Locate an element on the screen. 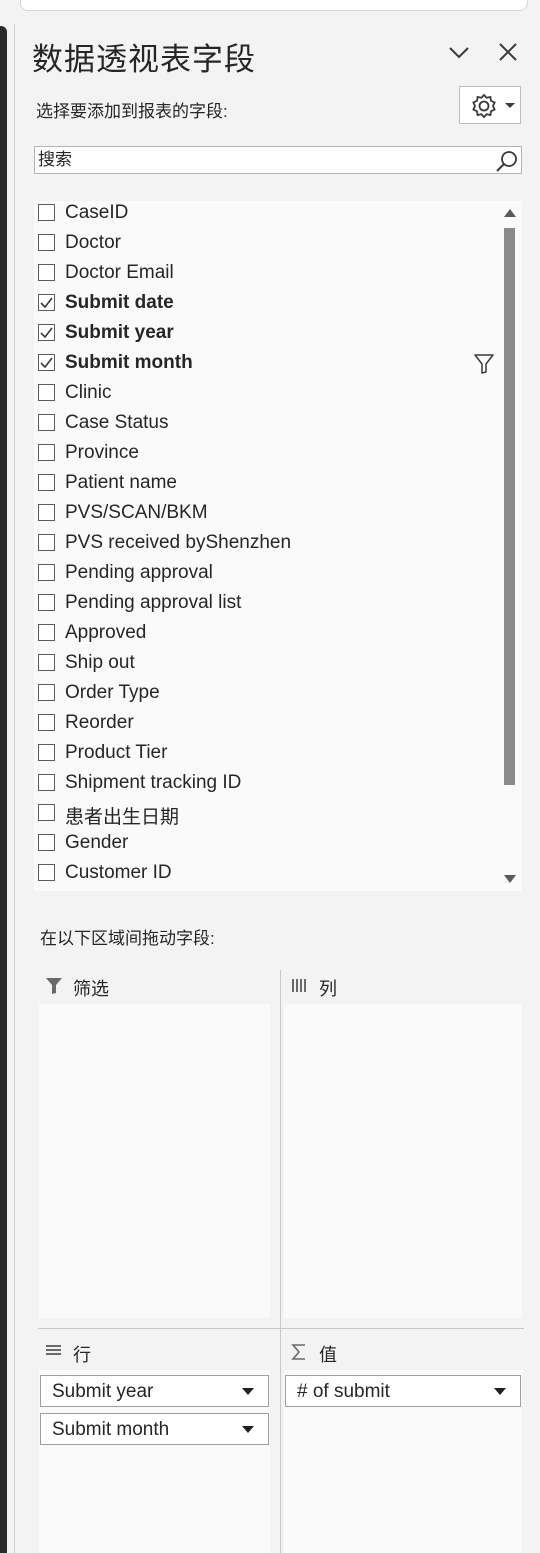 This screenshot has width=540, height=1553. field-label: Clinic is located at coordinates (88, 392).